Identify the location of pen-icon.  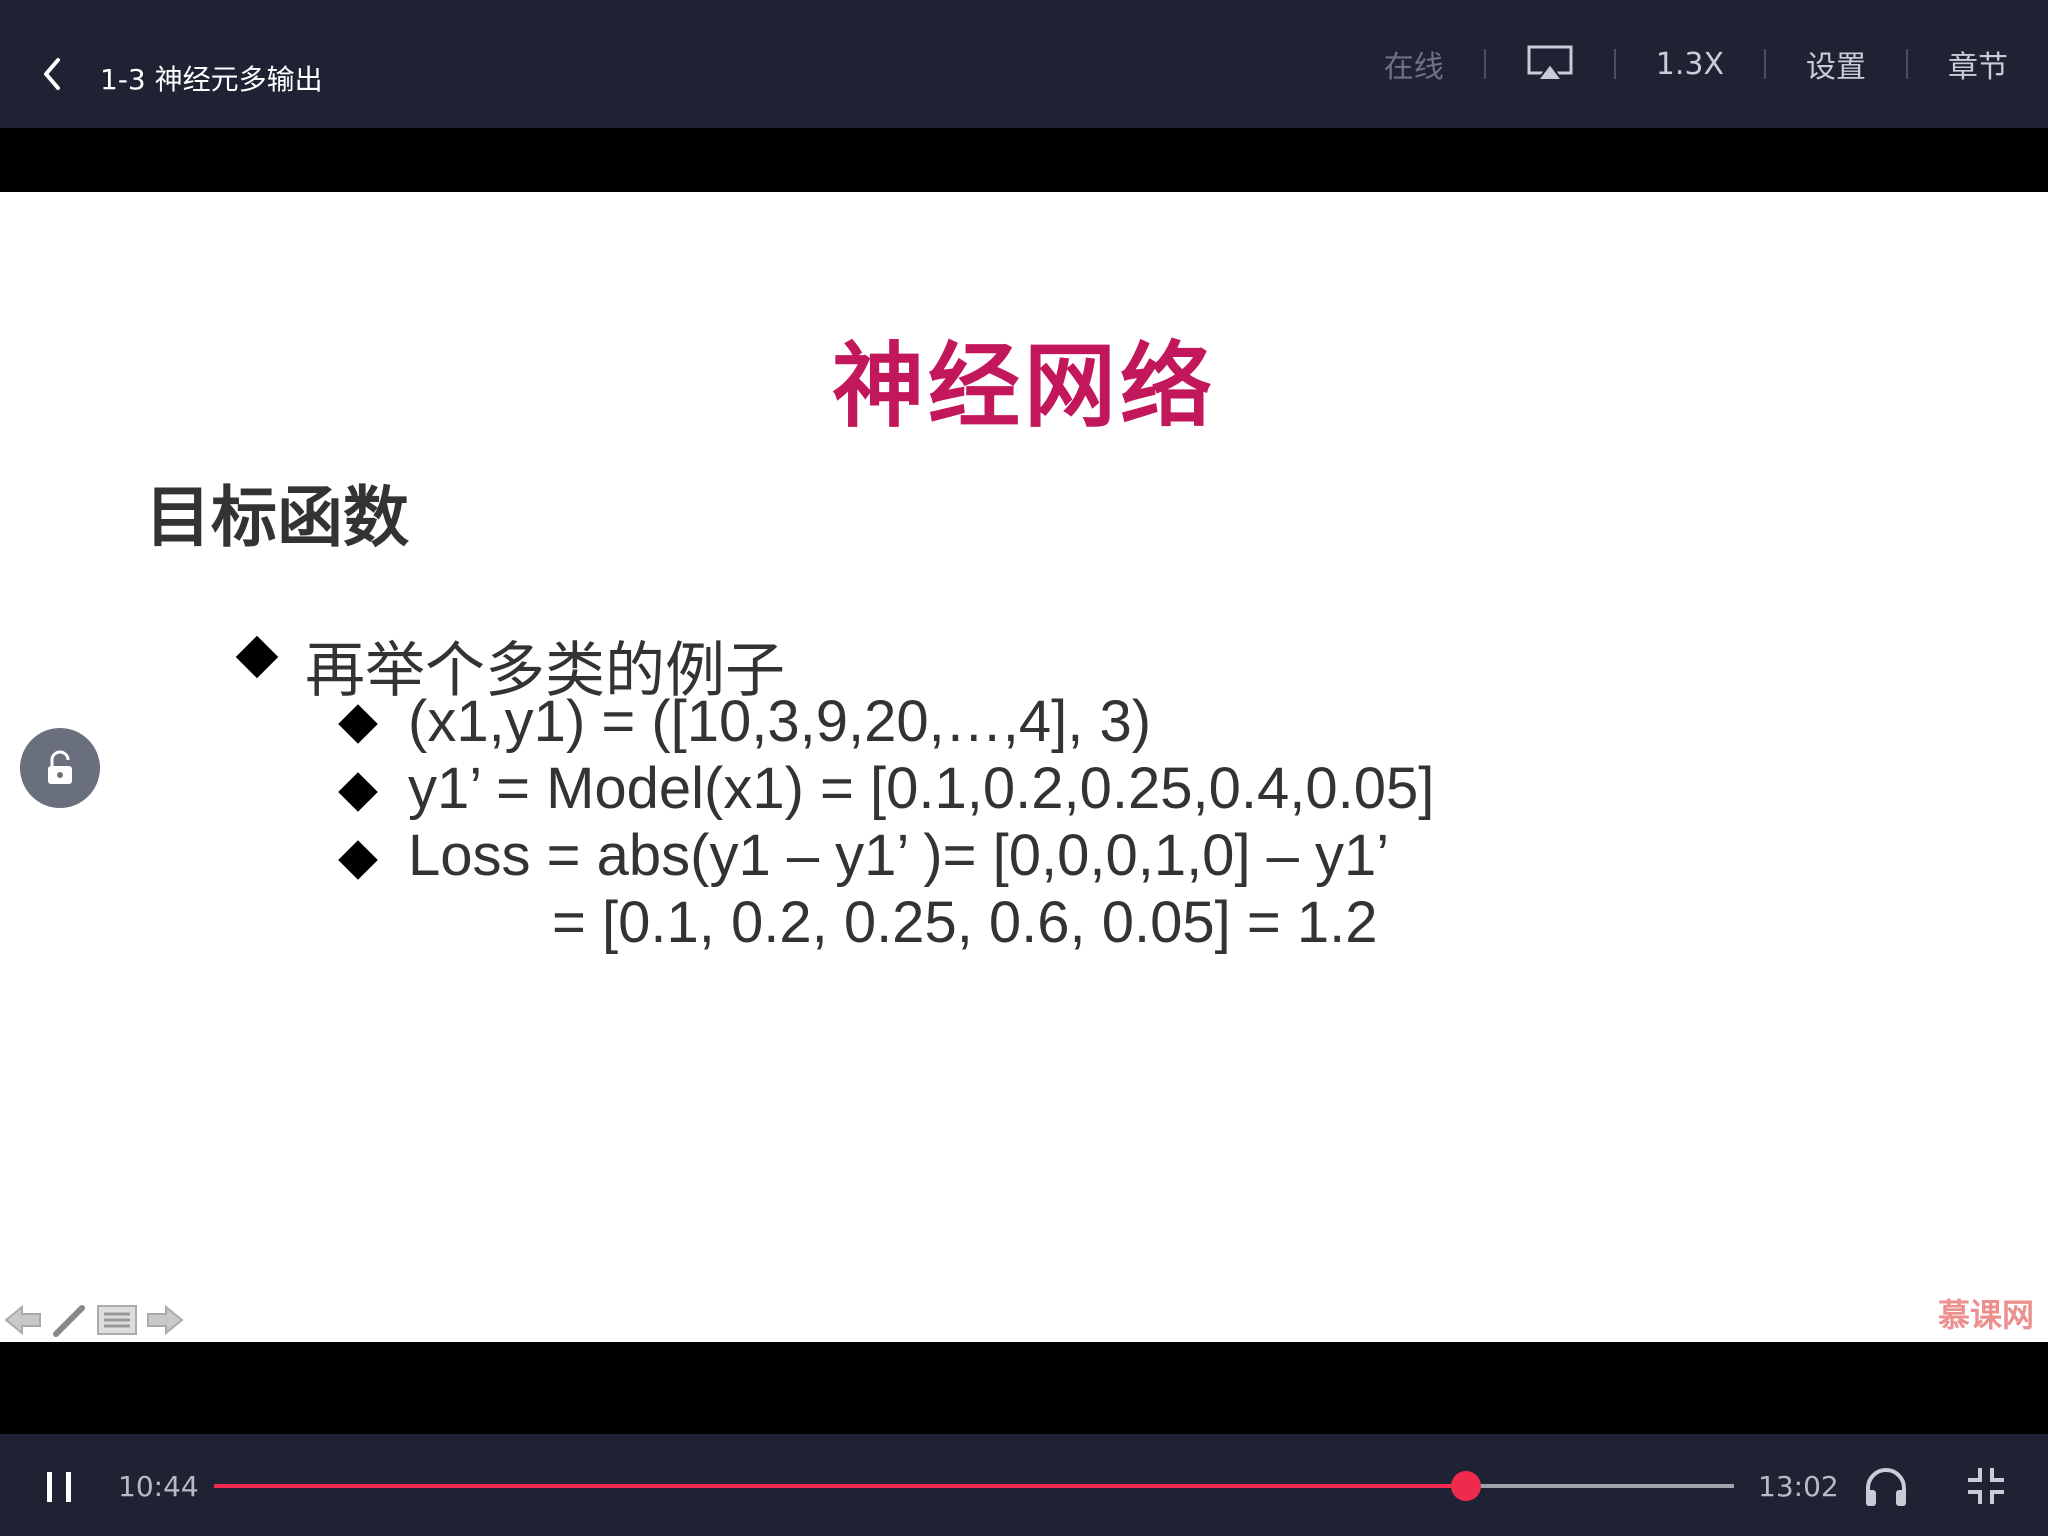
(70, 1320).